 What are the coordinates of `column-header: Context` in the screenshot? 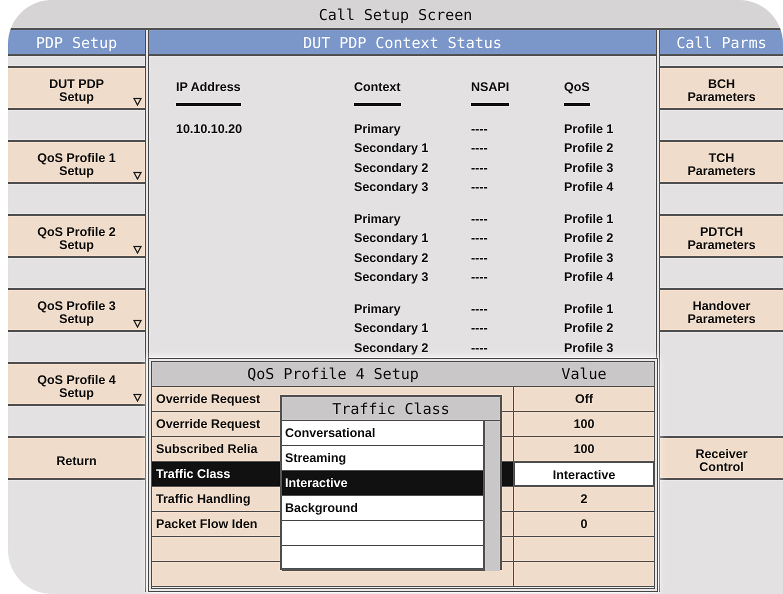 It's located at (377, 92).